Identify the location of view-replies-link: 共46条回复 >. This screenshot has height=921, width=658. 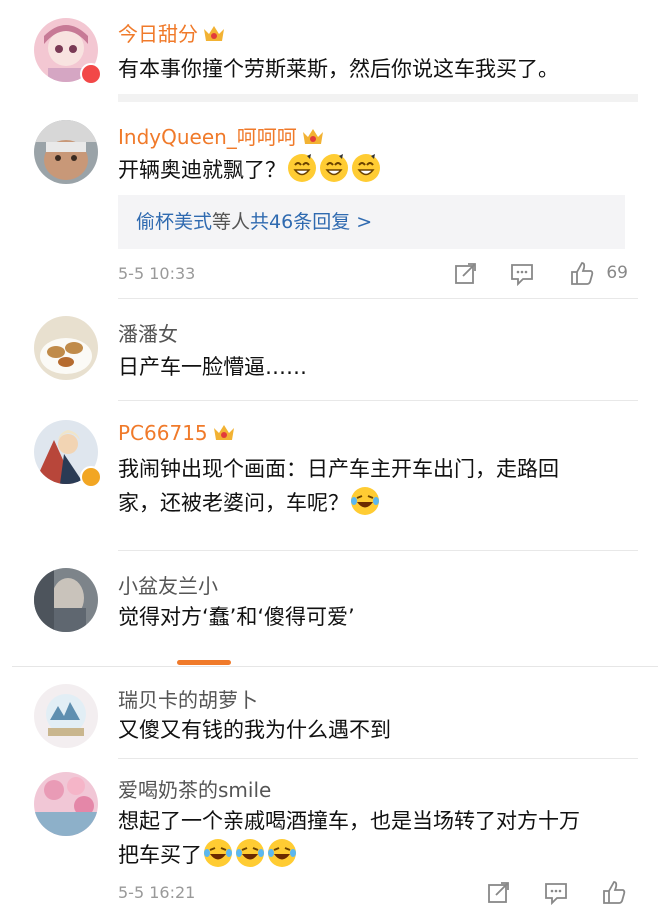
(311, 222).